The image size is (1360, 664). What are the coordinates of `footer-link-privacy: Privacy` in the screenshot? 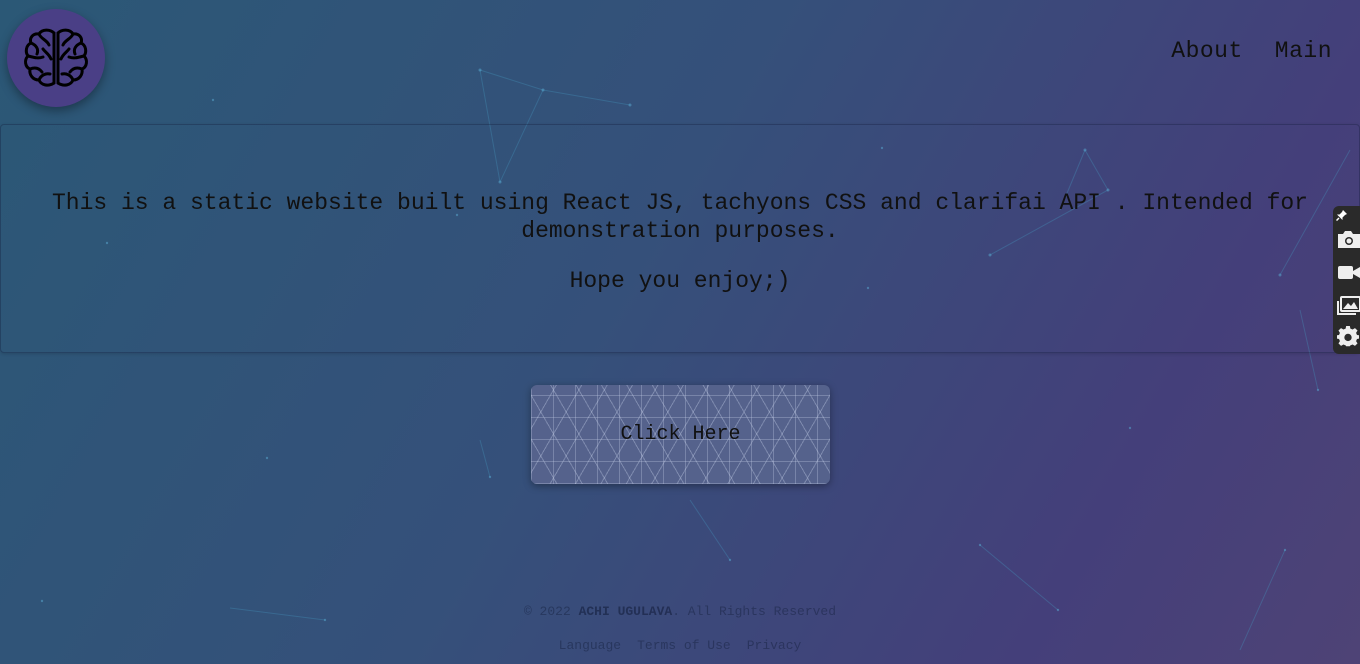 It's located at (774, 645).